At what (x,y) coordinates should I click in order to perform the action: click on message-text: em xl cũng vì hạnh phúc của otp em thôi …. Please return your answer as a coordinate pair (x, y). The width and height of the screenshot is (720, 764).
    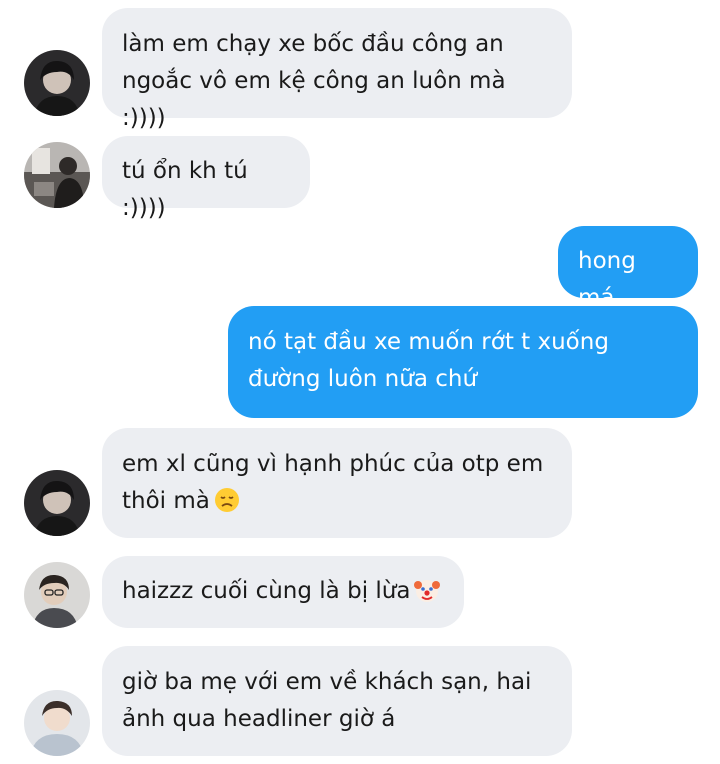
    Looking at the image, I should click on (333, 482).